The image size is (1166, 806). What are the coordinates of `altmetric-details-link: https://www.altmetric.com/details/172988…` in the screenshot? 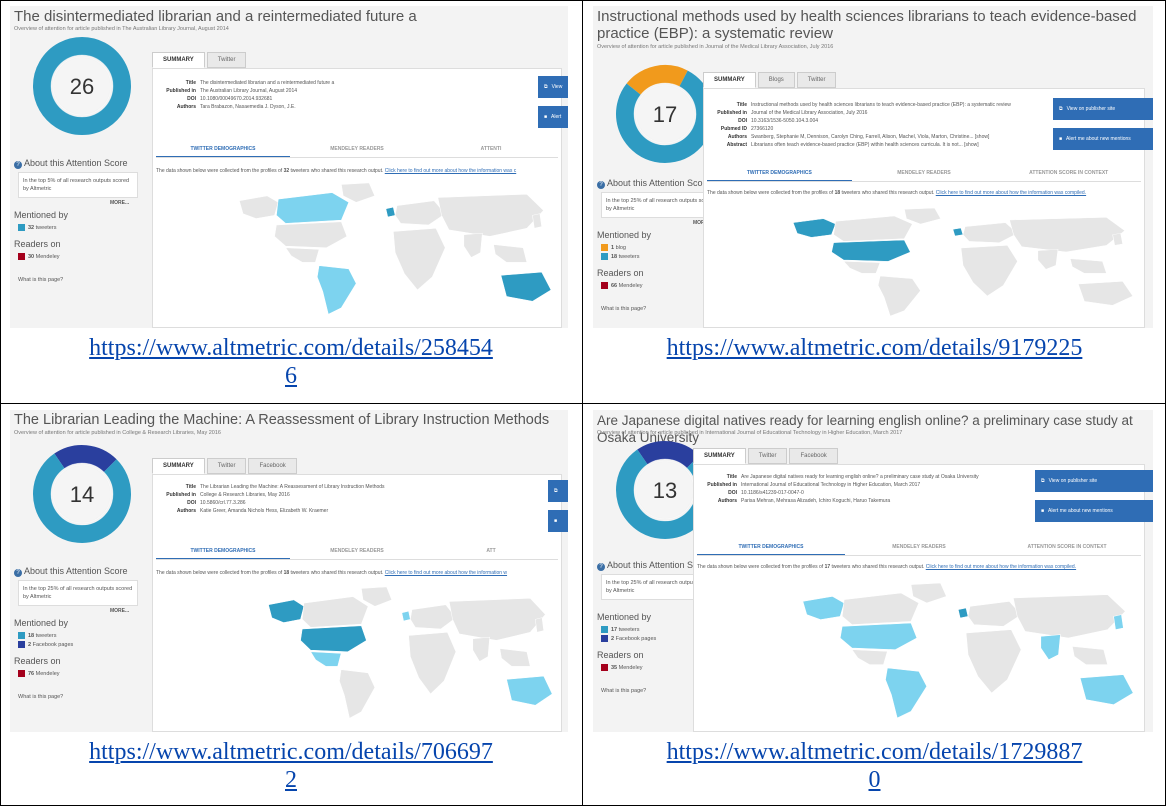 It's located at (874, 766).